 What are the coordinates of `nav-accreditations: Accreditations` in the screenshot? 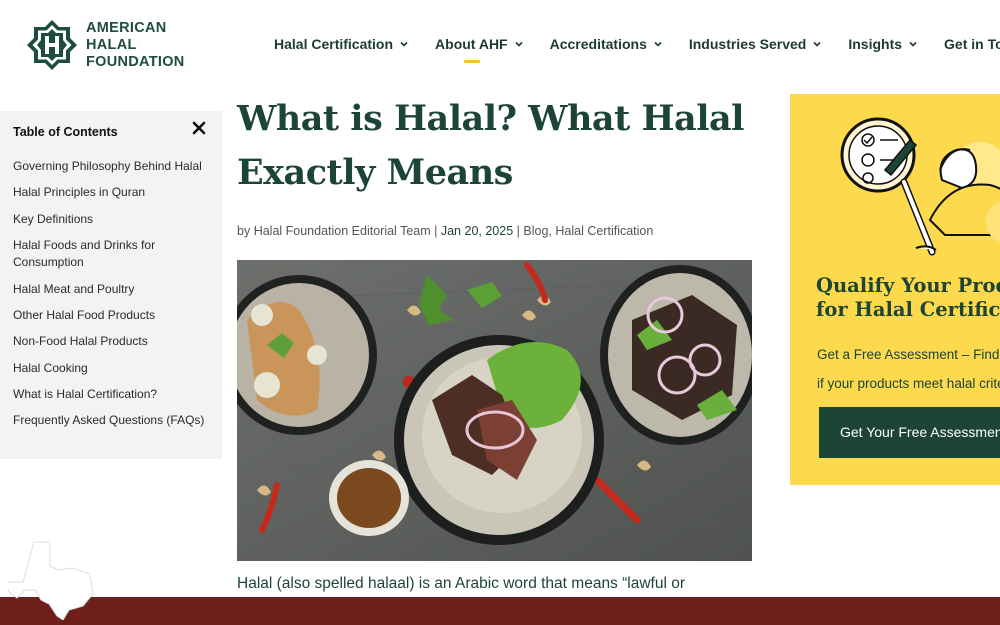 It's located at (606, 44).